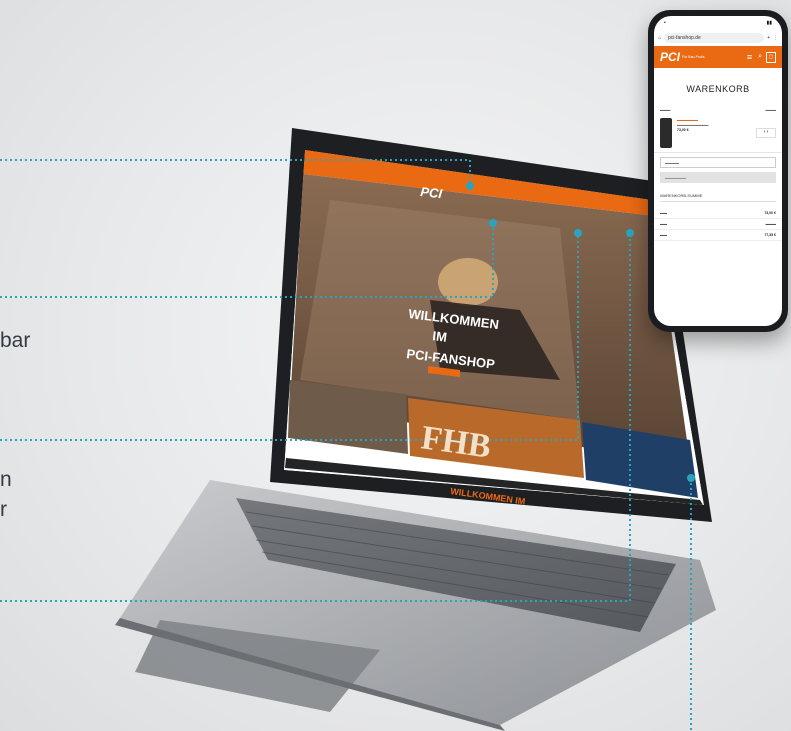 This screenshot has width=791, height=731. What do you see at coordinates (771, 57) in the screenshot?
I see `cart-icon: ▢` at bounding box center [771, 57].